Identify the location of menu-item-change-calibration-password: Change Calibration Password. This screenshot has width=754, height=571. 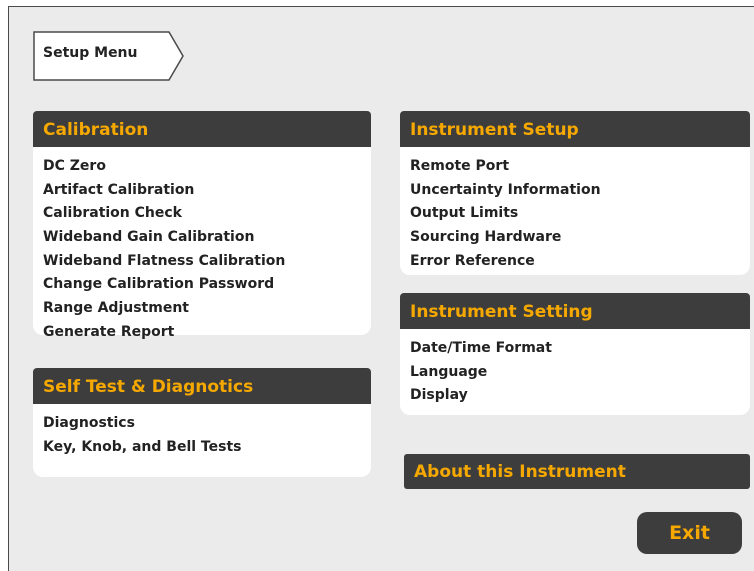
(207, 286).